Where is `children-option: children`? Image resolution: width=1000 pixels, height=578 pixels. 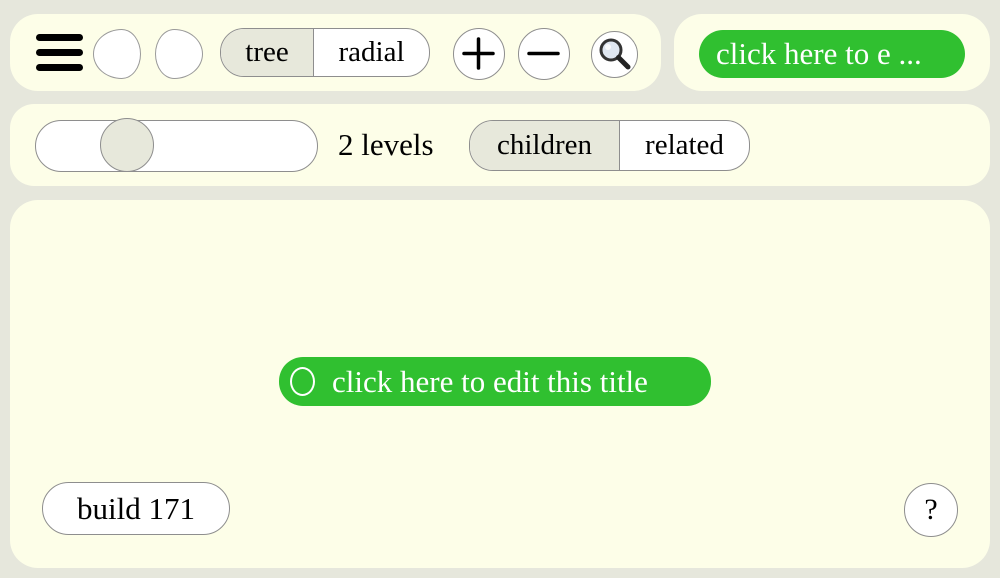 children-option: children is located at coordinates (544, 145).